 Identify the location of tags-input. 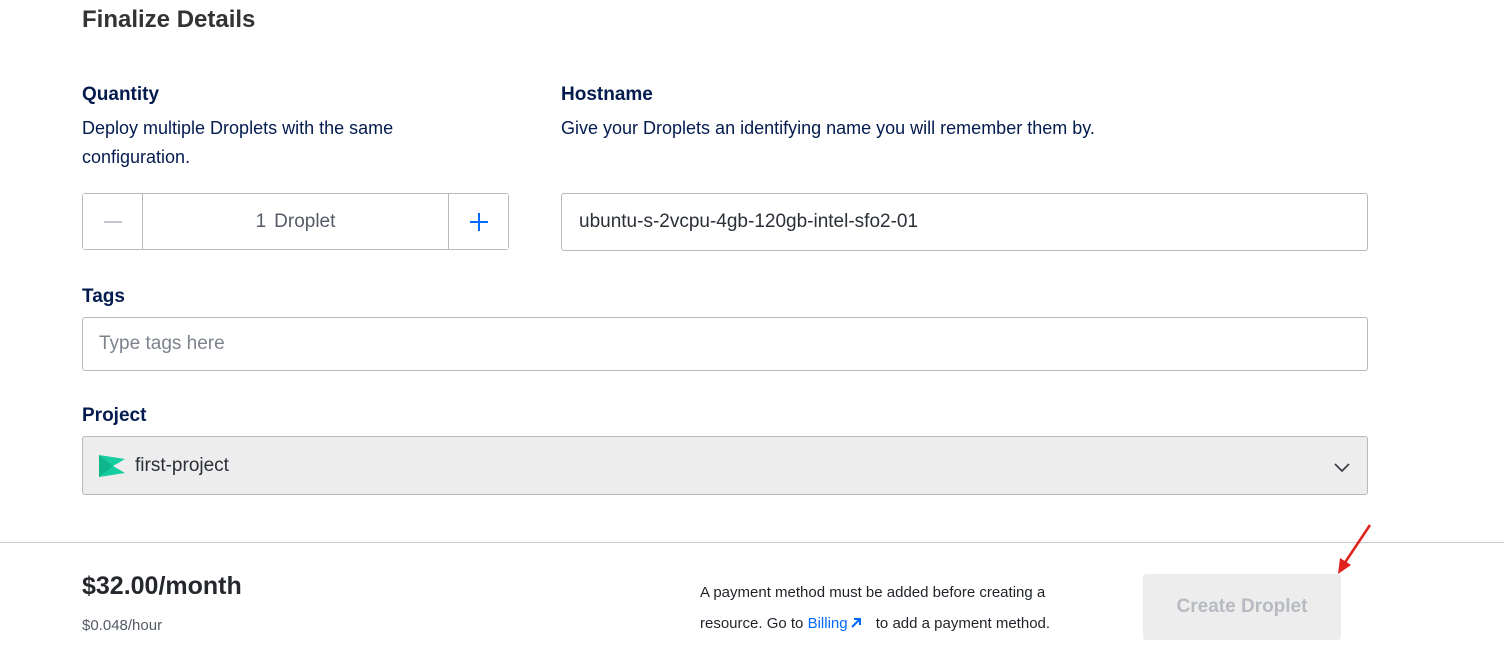
(725, 344).